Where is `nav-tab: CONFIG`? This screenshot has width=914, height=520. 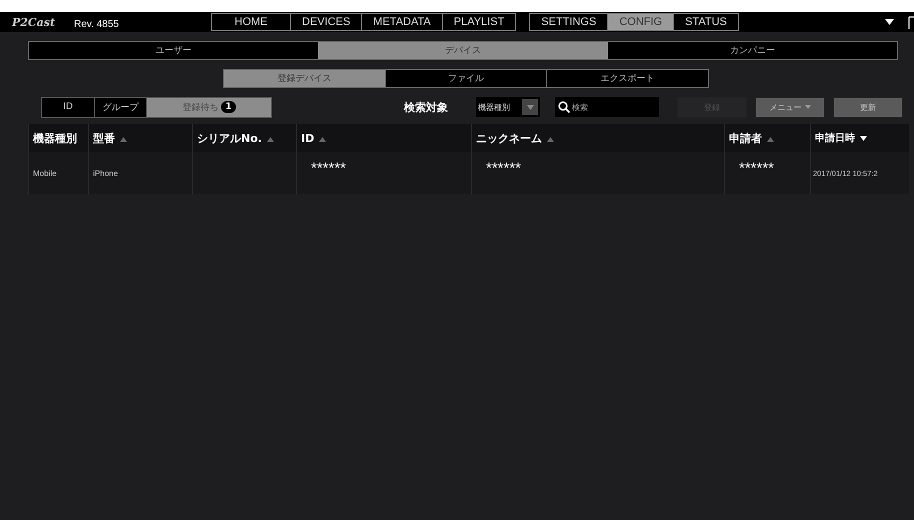
nav-tab: CONFIG is located at coordinates (640, 22).